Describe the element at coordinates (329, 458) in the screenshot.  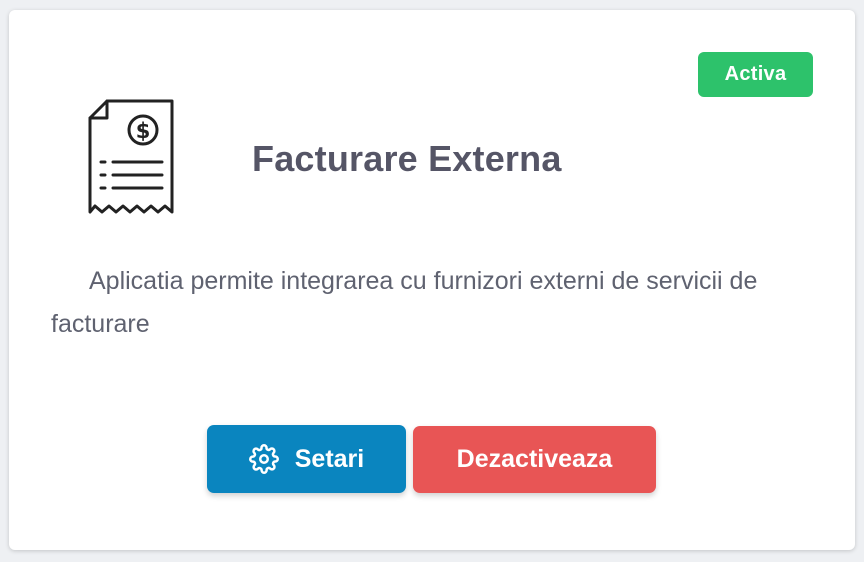
I see `settings-button-label: Setari` at that location.